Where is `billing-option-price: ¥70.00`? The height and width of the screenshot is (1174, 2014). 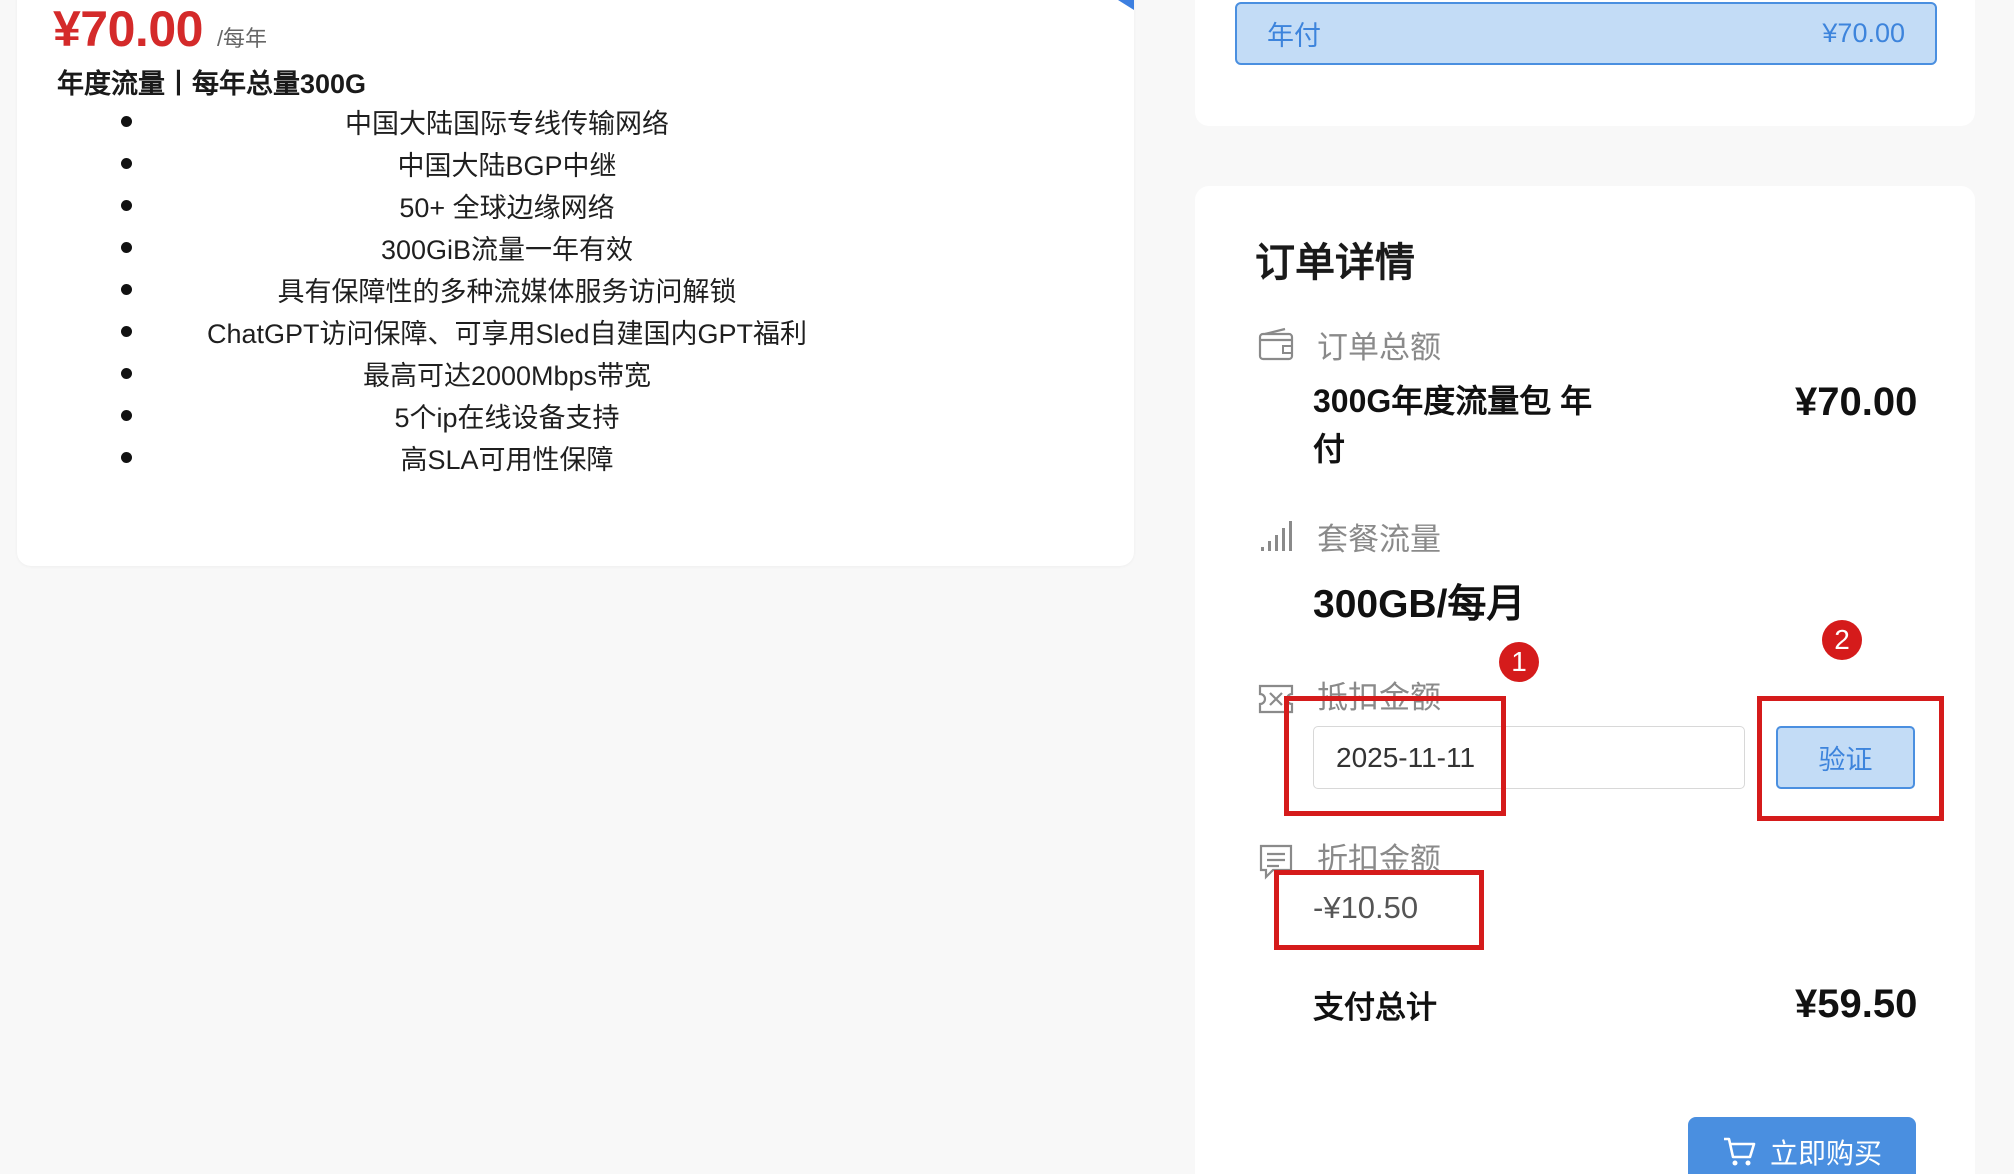 billing-option-price: ¥70.00 is located at coordinates (1863, 33).